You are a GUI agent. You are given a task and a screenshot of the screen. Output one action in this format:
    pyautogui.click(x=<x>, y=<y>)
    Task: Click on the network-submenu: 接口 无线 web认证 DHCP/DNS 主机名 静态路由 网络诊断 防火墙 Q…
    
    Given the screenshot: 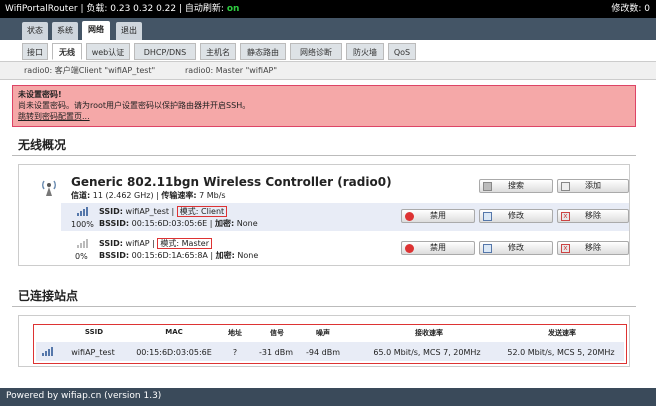 What is the action you would take?
    pyautogui.click(x=328, y=51)
    